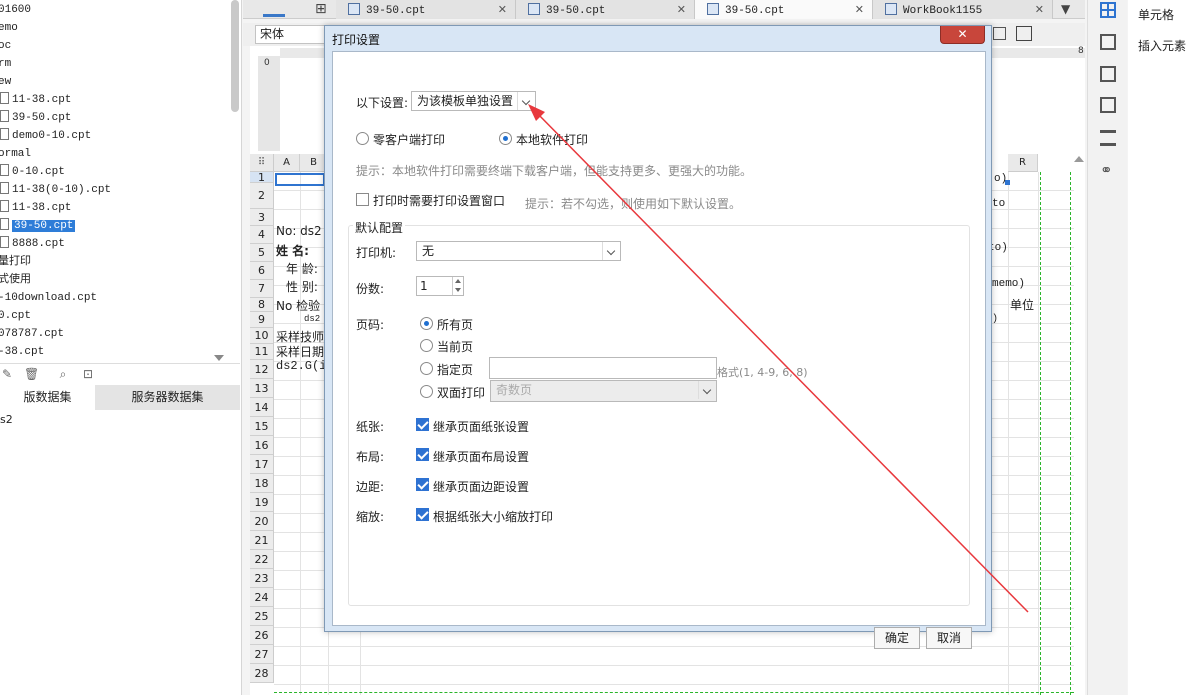 The height and width of the screenshot is (695, 1202). Describe the element at coordinates (262, 305) in the screenshot. I see `row-header: 8` at that location.